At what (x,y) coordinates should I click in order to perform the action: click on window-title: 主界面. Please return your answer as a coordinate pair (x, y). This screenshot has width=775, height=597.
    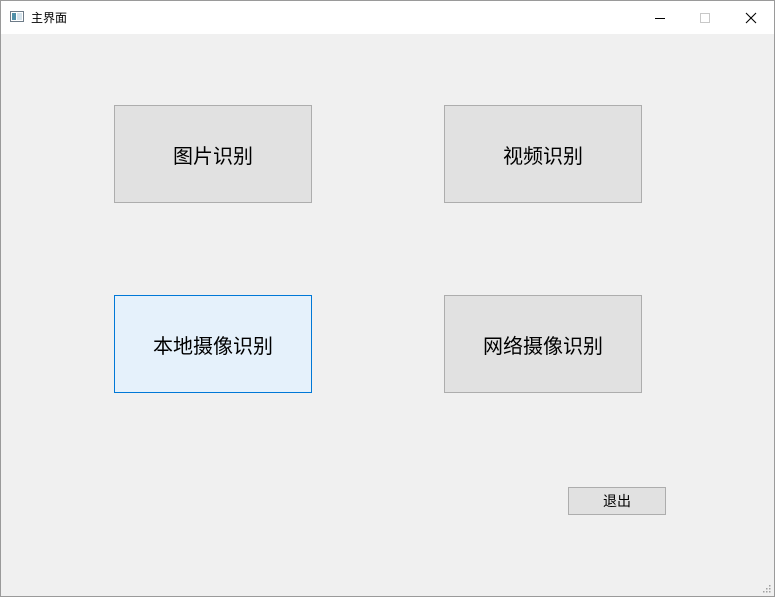
    Looking at the image, I should click on (49, 18).